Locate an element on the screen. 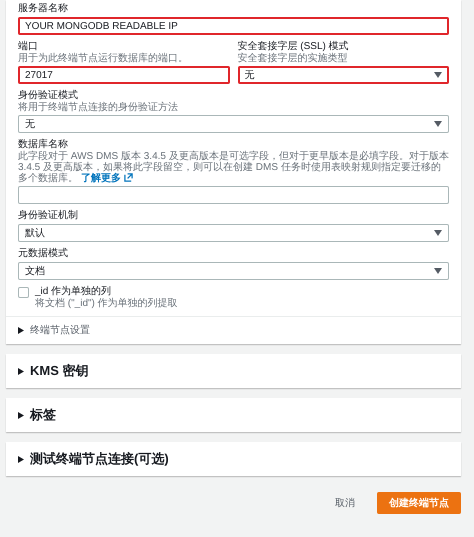  input-field: 27017 is located at coordinates (124, 75).